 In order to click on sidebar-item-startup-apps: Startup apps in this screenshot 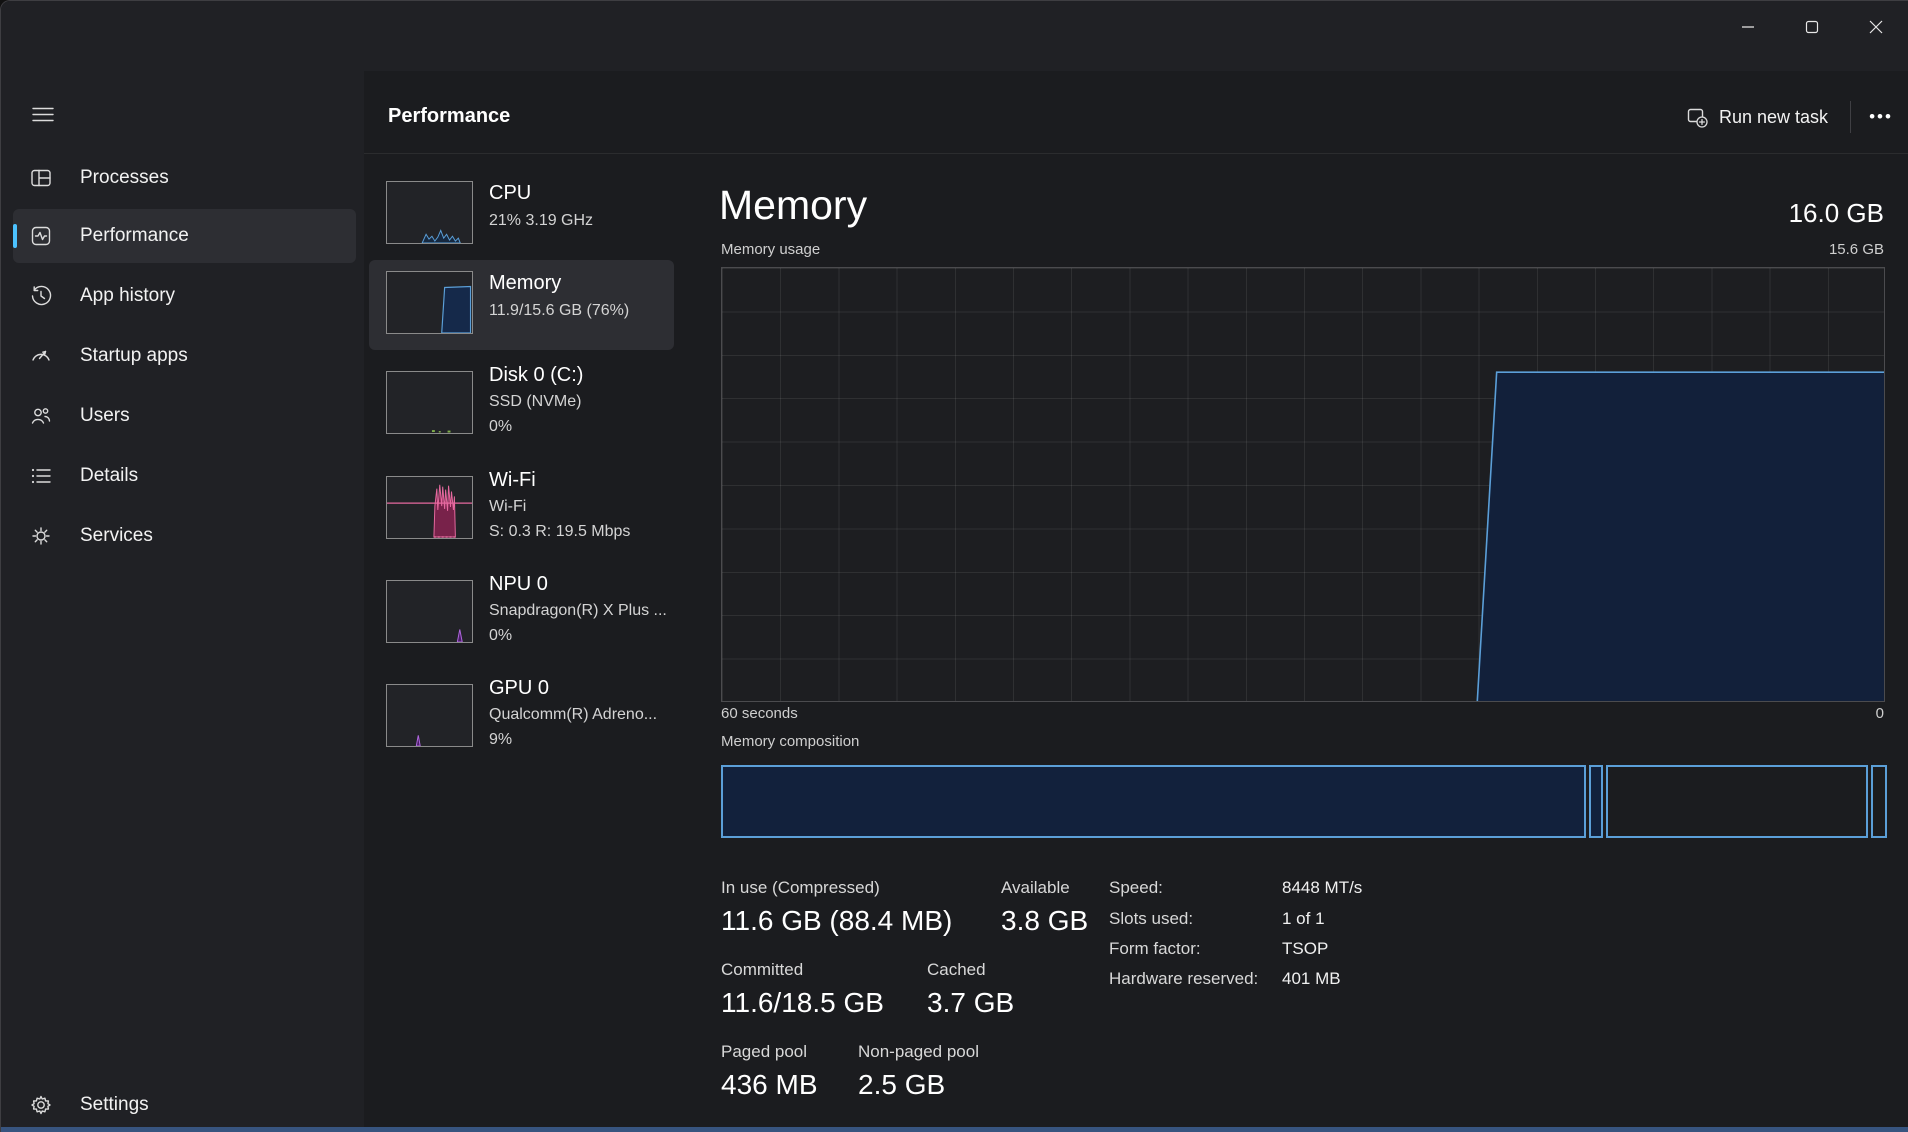, I will do `click(184, 356)`.